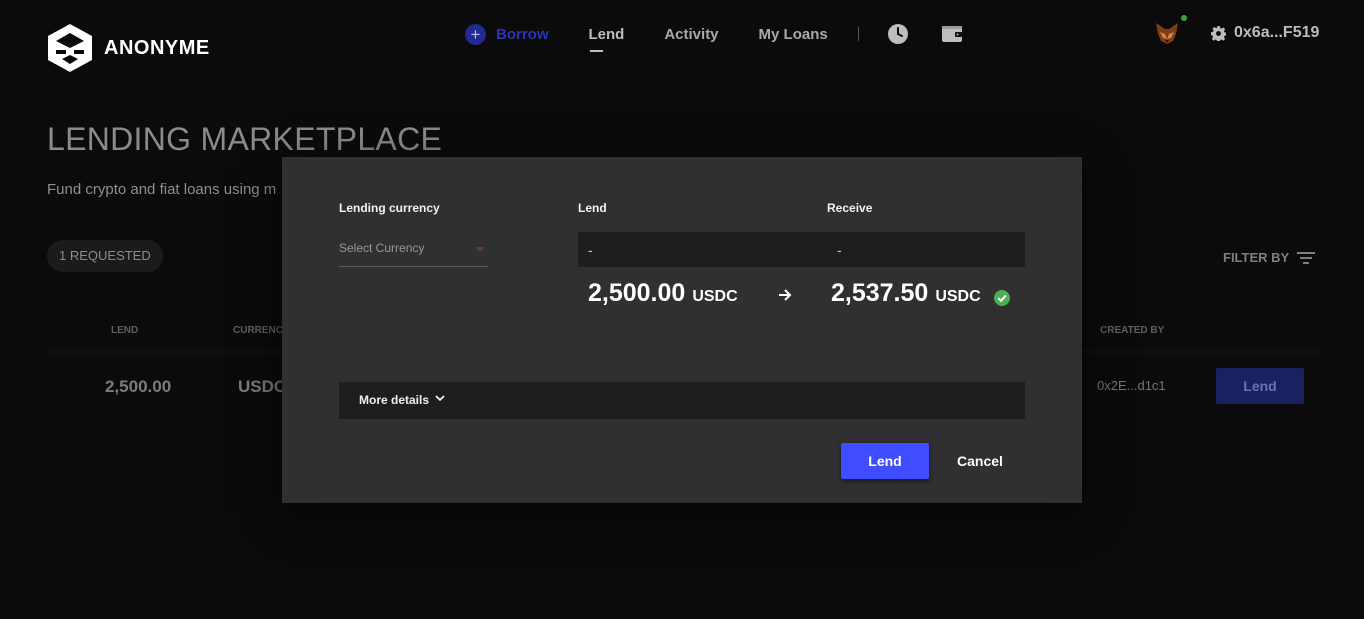  Describe the element at coordinates (785, 295) in the screenshot. I see `arrow-right-icon` at that location.